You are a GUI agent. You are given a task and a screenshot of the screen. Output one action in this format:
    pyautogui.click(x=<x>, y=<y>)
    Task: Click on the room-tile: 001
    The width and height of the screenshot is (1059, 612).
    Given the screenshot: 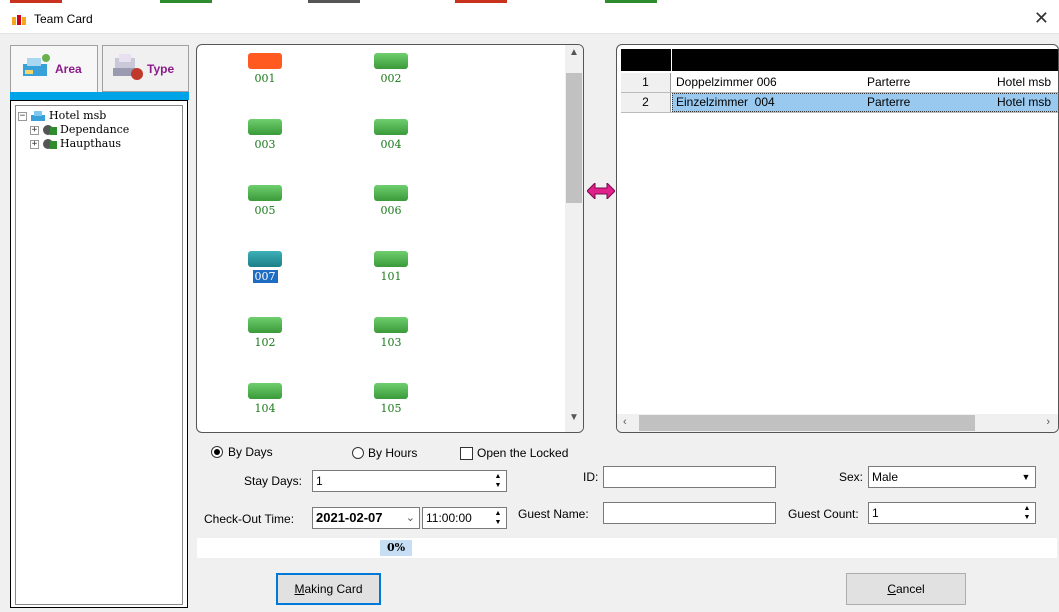 What is the action you would take?
    pyautogui.click(x=265, y=69)
    